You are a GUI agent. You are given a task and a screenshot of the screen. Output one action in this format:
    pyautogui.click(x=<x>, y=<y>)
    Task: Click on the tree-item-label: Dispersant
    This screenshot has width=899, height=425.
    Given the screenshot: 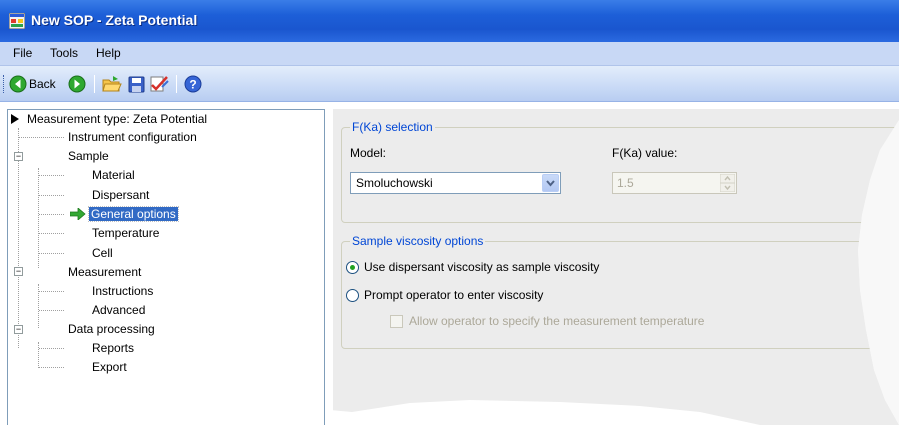 What is the action you would take?
    pyautogui.click(x=121, y=195)
    